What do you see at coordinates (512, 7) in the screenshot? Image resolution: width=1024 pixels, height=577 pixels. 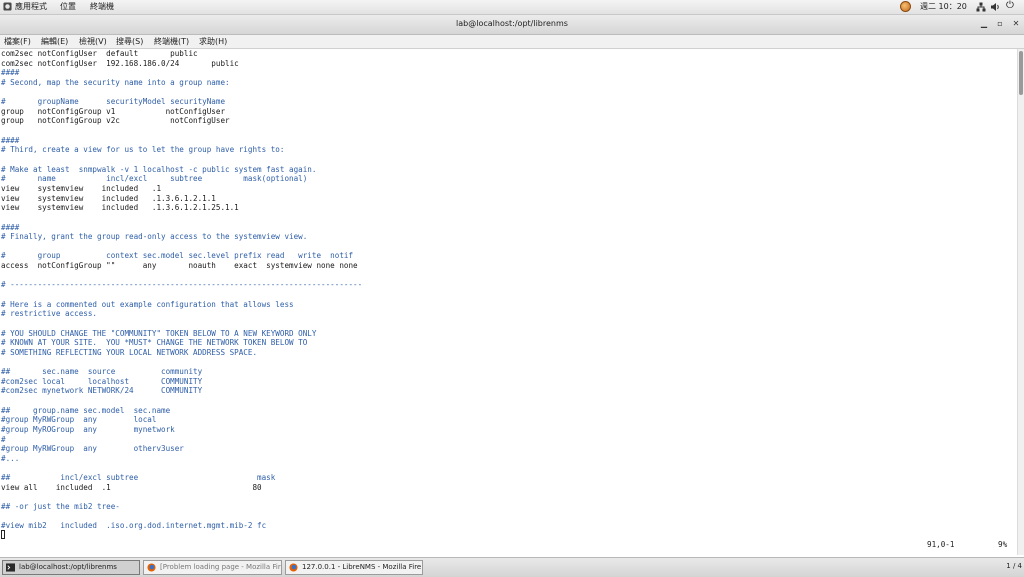 I see `top-bar: 應用程式 位置 終端機 週二 10：20 ⏻` at bounding box center [512, 7].